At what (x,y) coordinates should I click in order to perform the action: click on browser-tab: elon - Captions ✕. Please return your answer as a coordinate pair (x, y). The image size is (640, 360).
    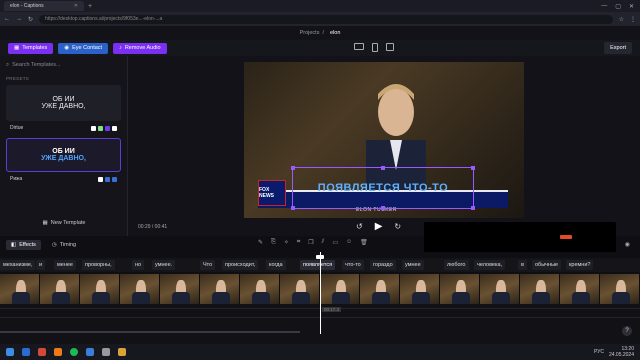
    Looking at the image, I should click on (44, 6).